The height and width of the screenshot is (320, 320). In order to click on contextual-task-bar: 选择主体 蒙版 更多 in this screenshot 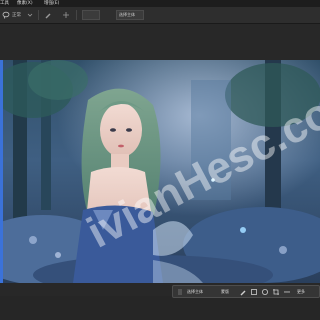, I will do `click(246, 291)`.